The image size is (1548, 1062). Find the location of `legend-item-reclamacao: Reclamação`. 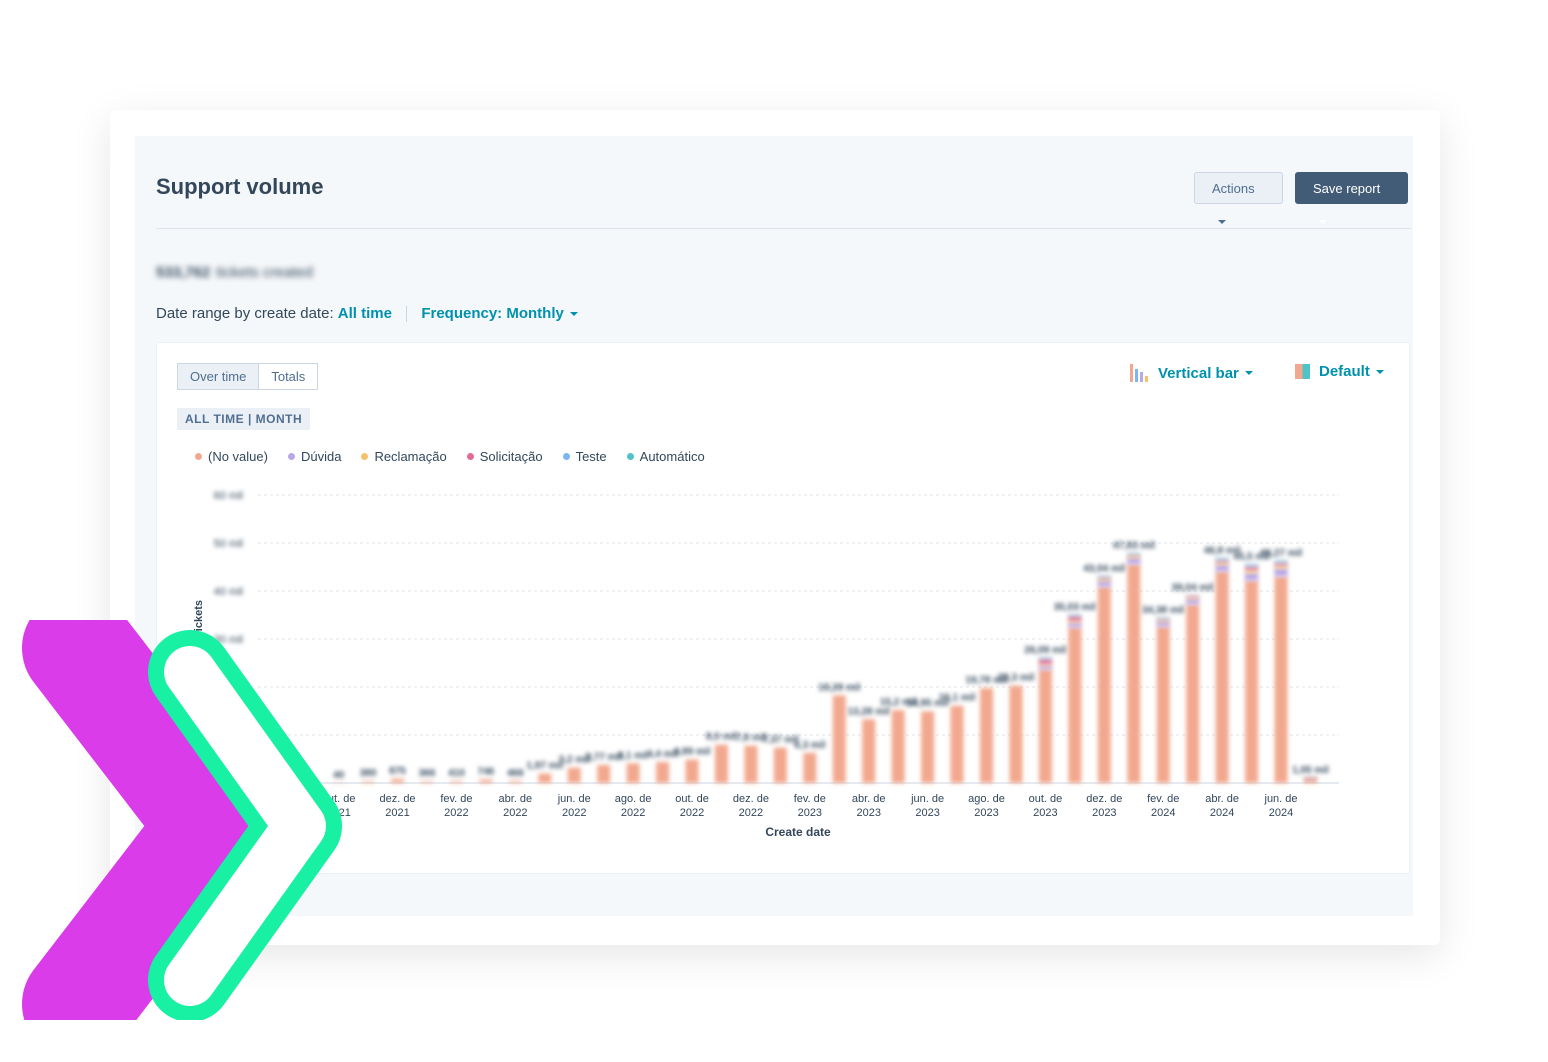

legend-item-reclamacao: Reclamação is located at coordinates (404, 456).